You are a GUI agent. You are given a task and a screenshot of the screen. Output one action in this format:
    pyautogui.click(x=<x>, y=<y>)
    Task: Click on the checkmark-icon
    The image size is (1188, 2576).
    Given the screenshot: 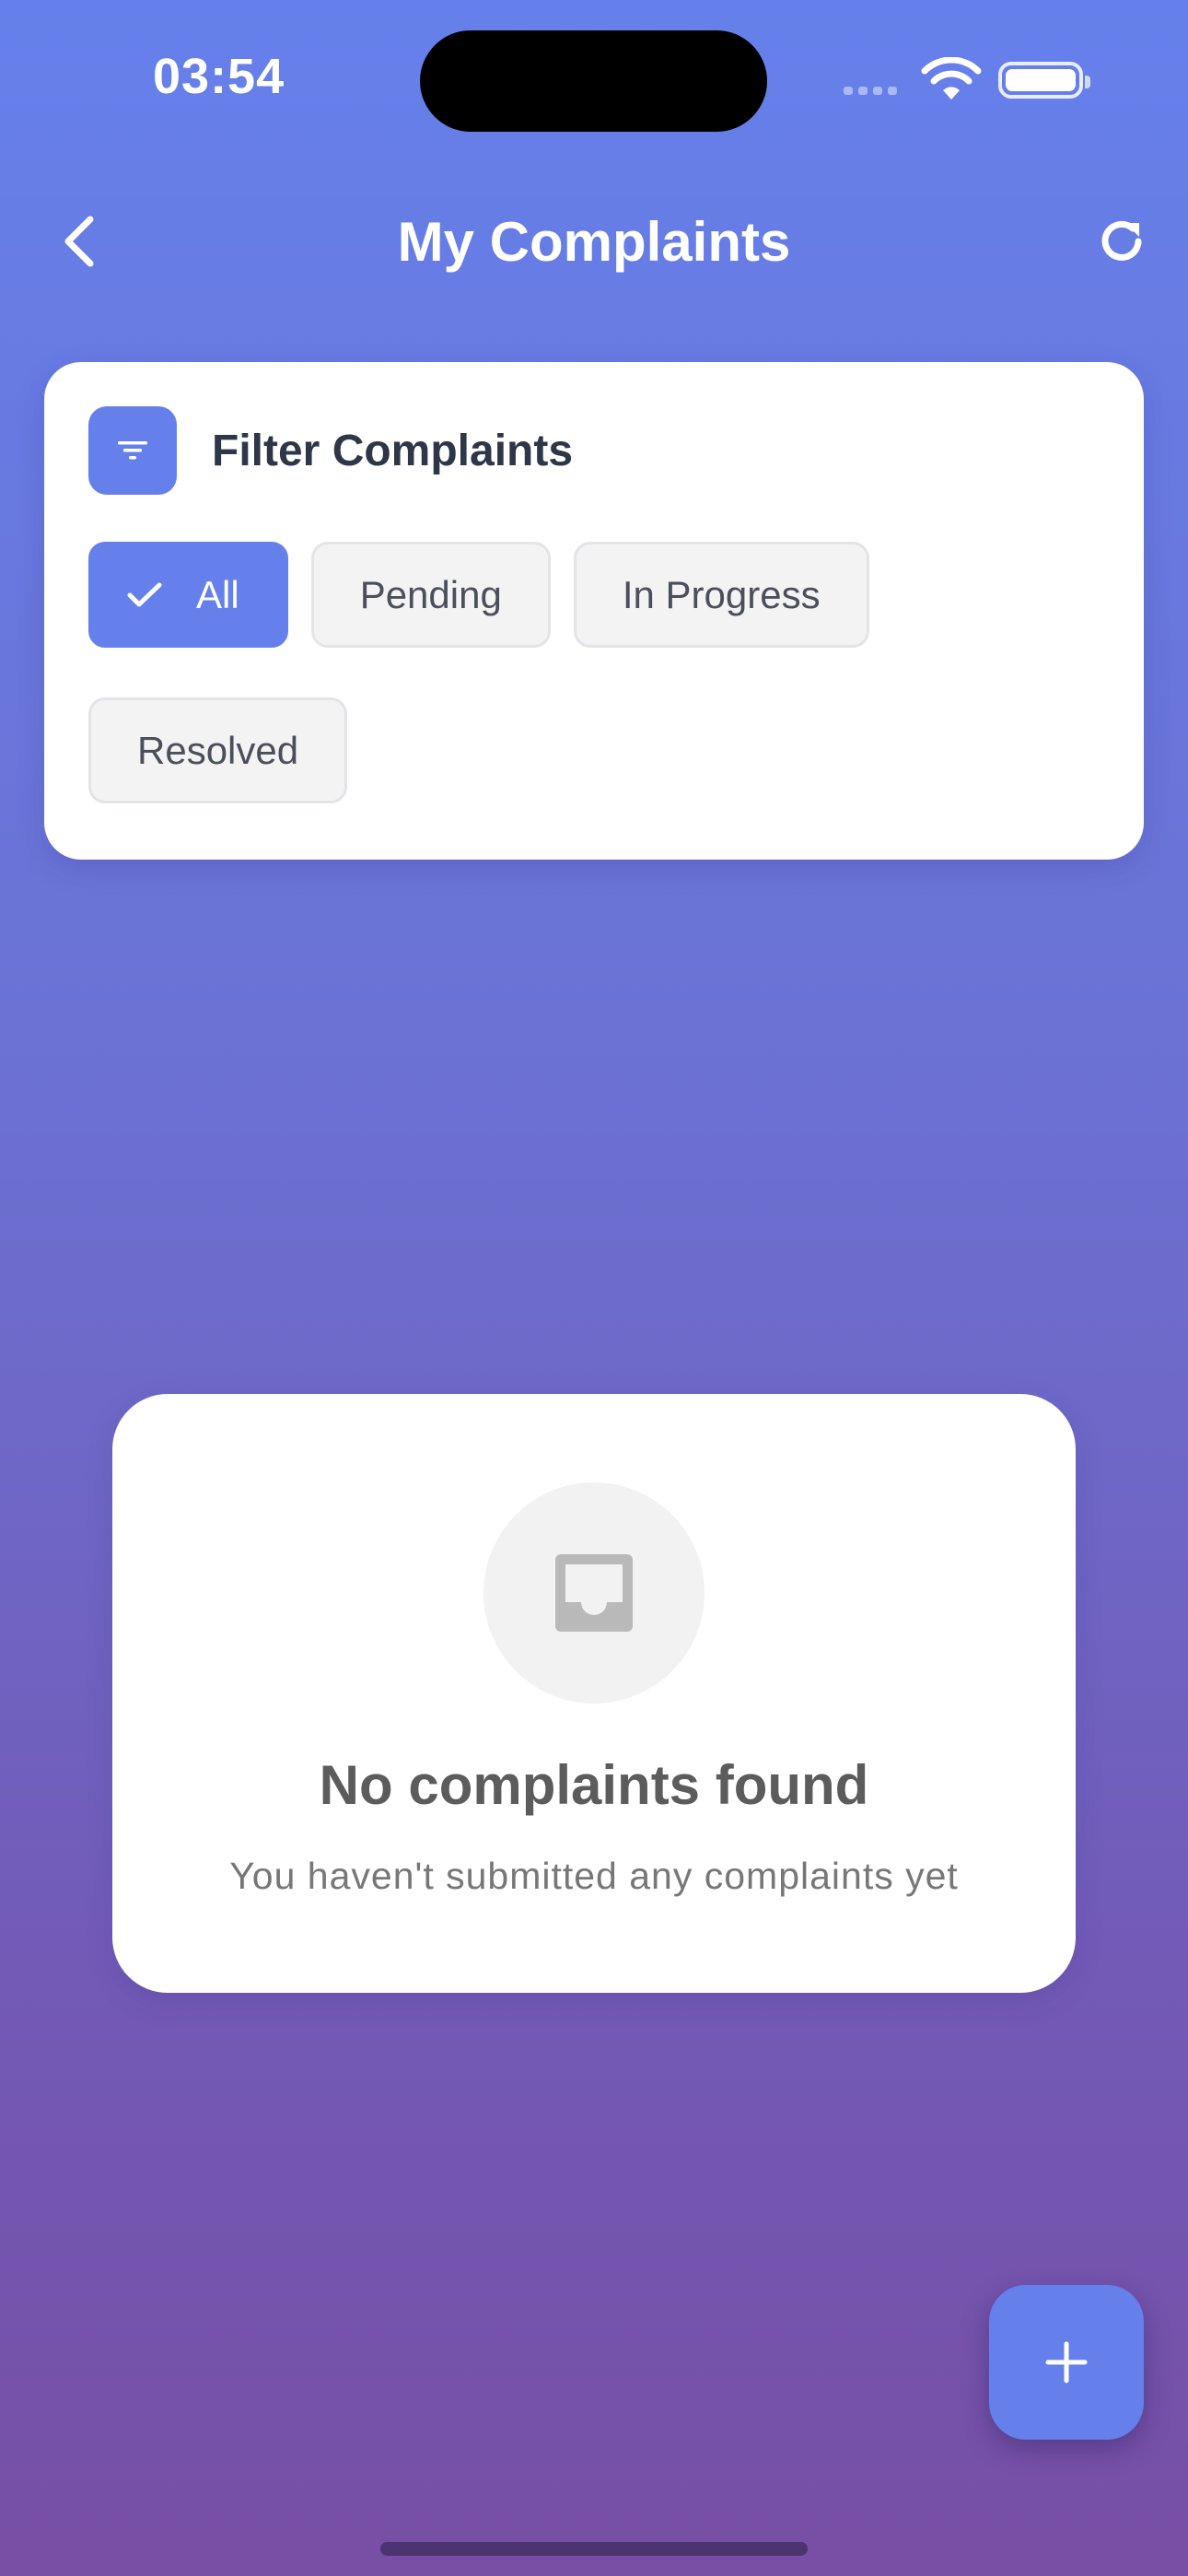 What is the action you would take?
    pyautogui.click(x=144, y=595)
    